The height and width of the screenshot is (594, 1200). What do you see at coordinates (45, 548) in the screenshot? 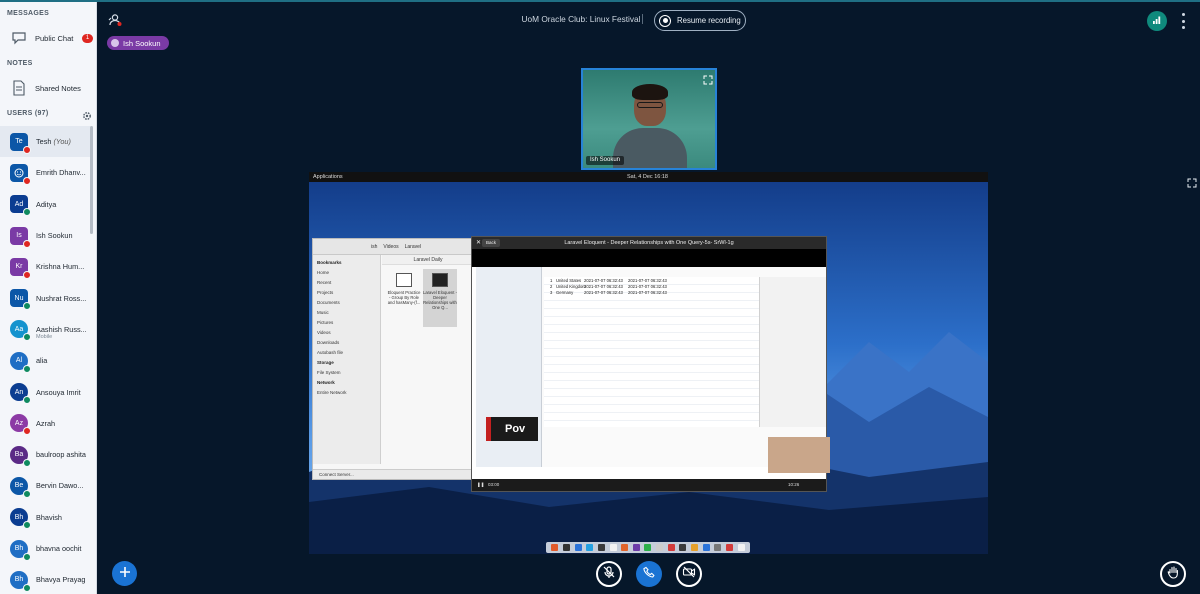
I see `user-list-item: Bh bhavna oochit` at bounding box center [45, 548].